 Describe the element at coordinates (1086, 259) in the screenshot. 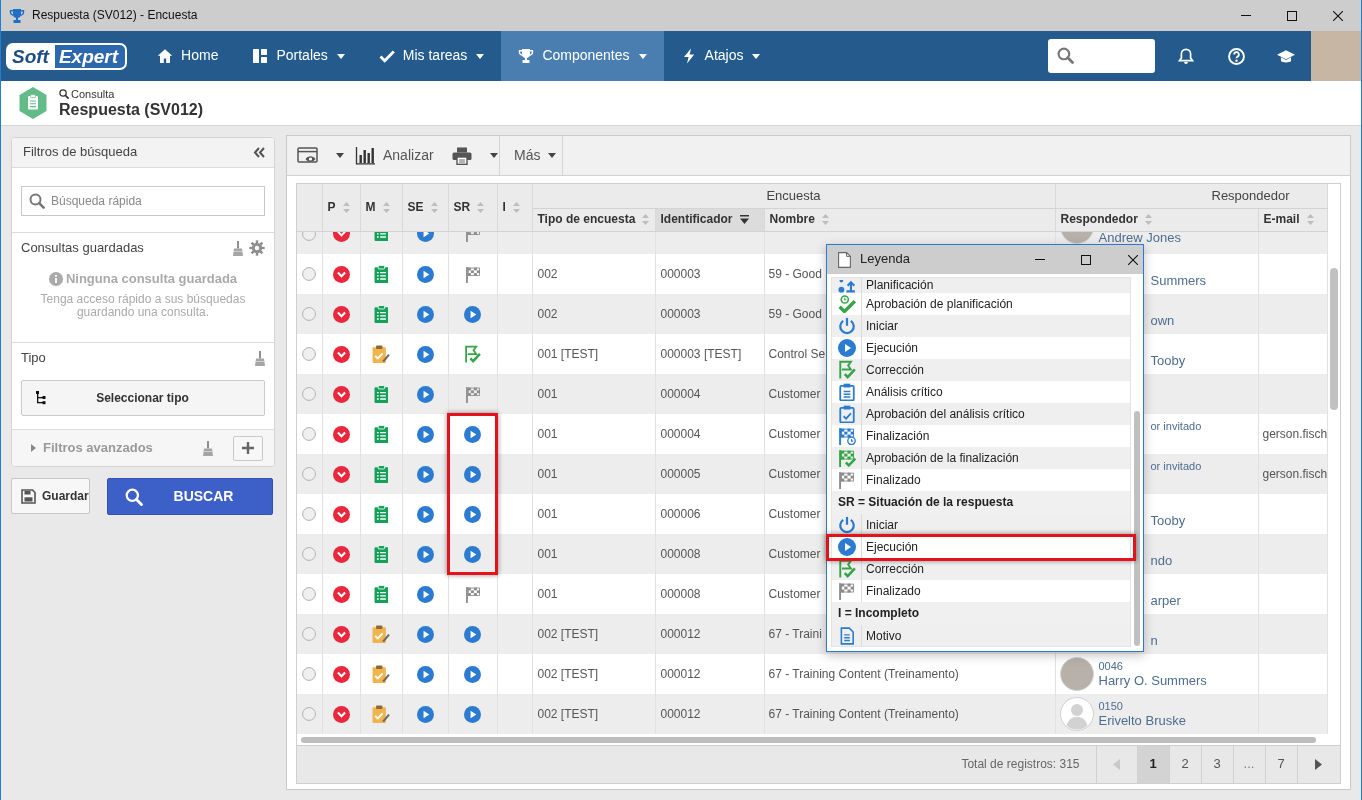

I see `maximize-icon` at that location.